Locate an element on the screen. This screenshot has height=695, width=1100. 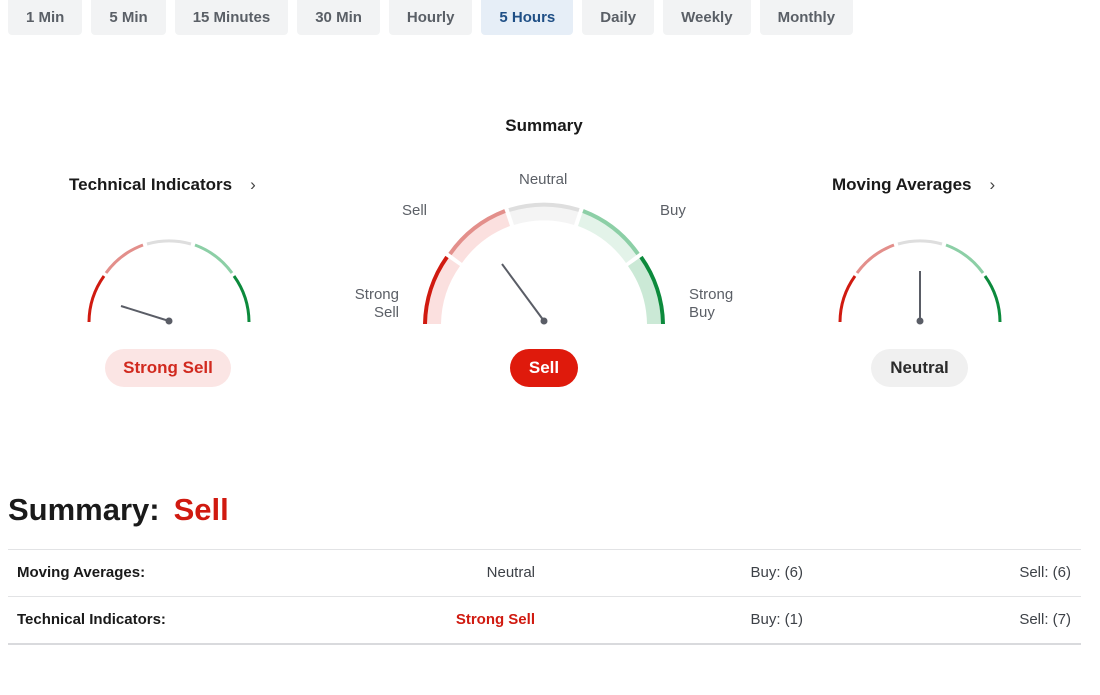
row-sell-count: Sell: (6) is located at coordinates (1045, 572).